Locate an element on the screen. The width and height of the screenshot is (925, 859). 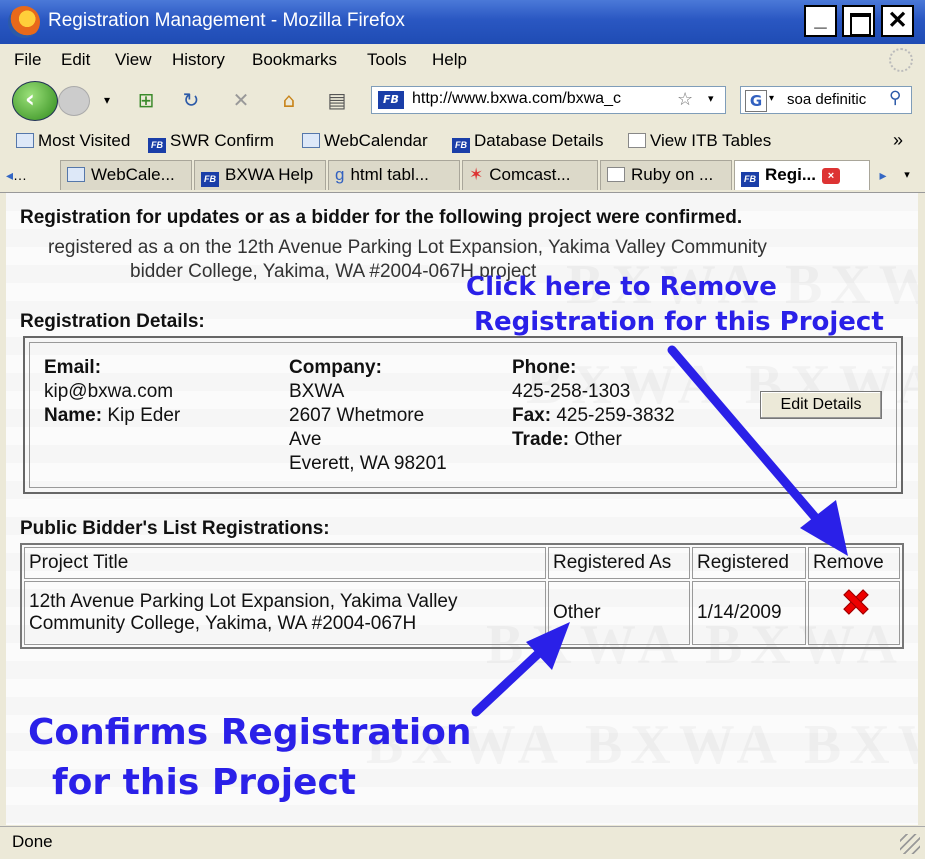
label-text: Company: is located at coordinates (335, 367).